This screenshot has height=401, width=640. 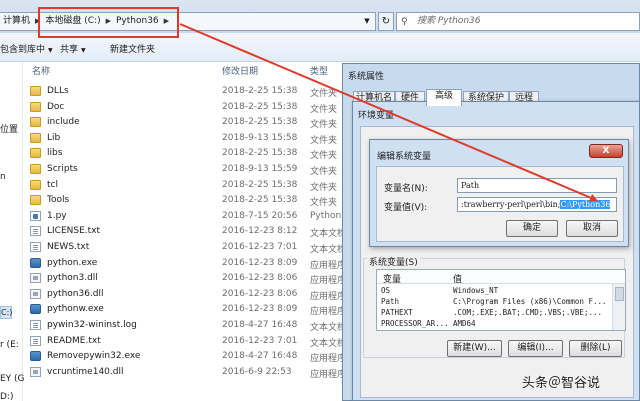 I want to click on system-variables-label: 系统变量(S), so click(x=393, y=261).